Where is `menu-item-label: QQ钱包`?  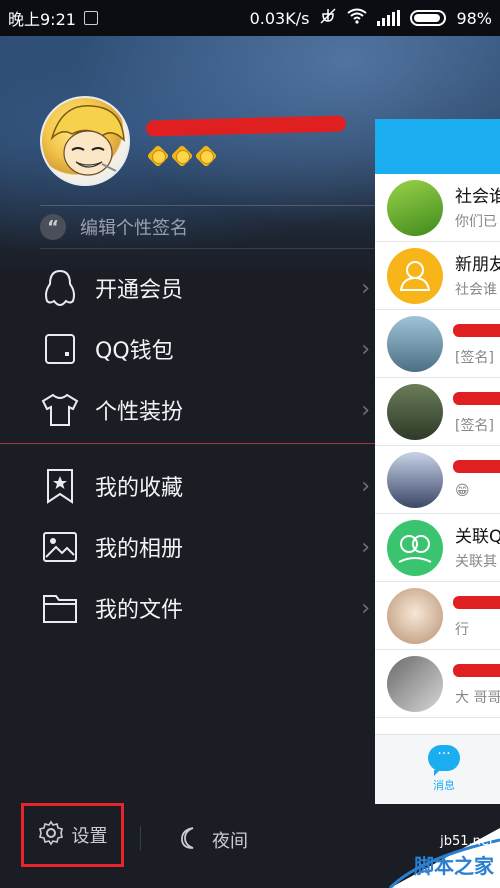
menu-item-label: QQ钱包 is located at coordinates (134, 351).